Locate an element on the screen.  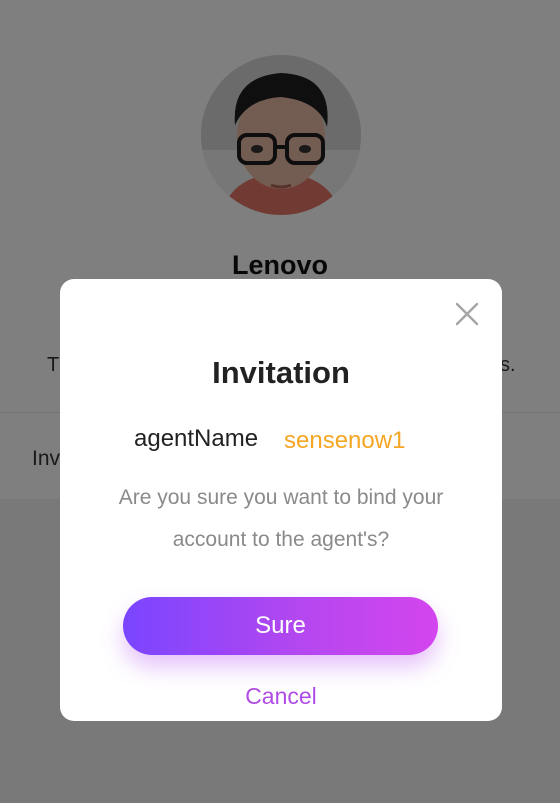
close-icon is located at coordinates (467, 314).